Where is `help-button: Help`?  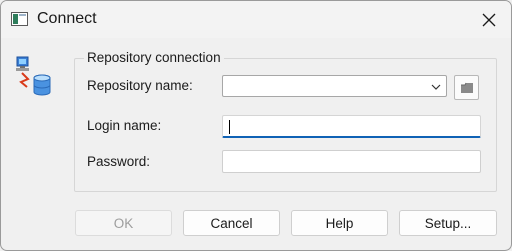
help-button: Help is located at coordinates (339, 223).